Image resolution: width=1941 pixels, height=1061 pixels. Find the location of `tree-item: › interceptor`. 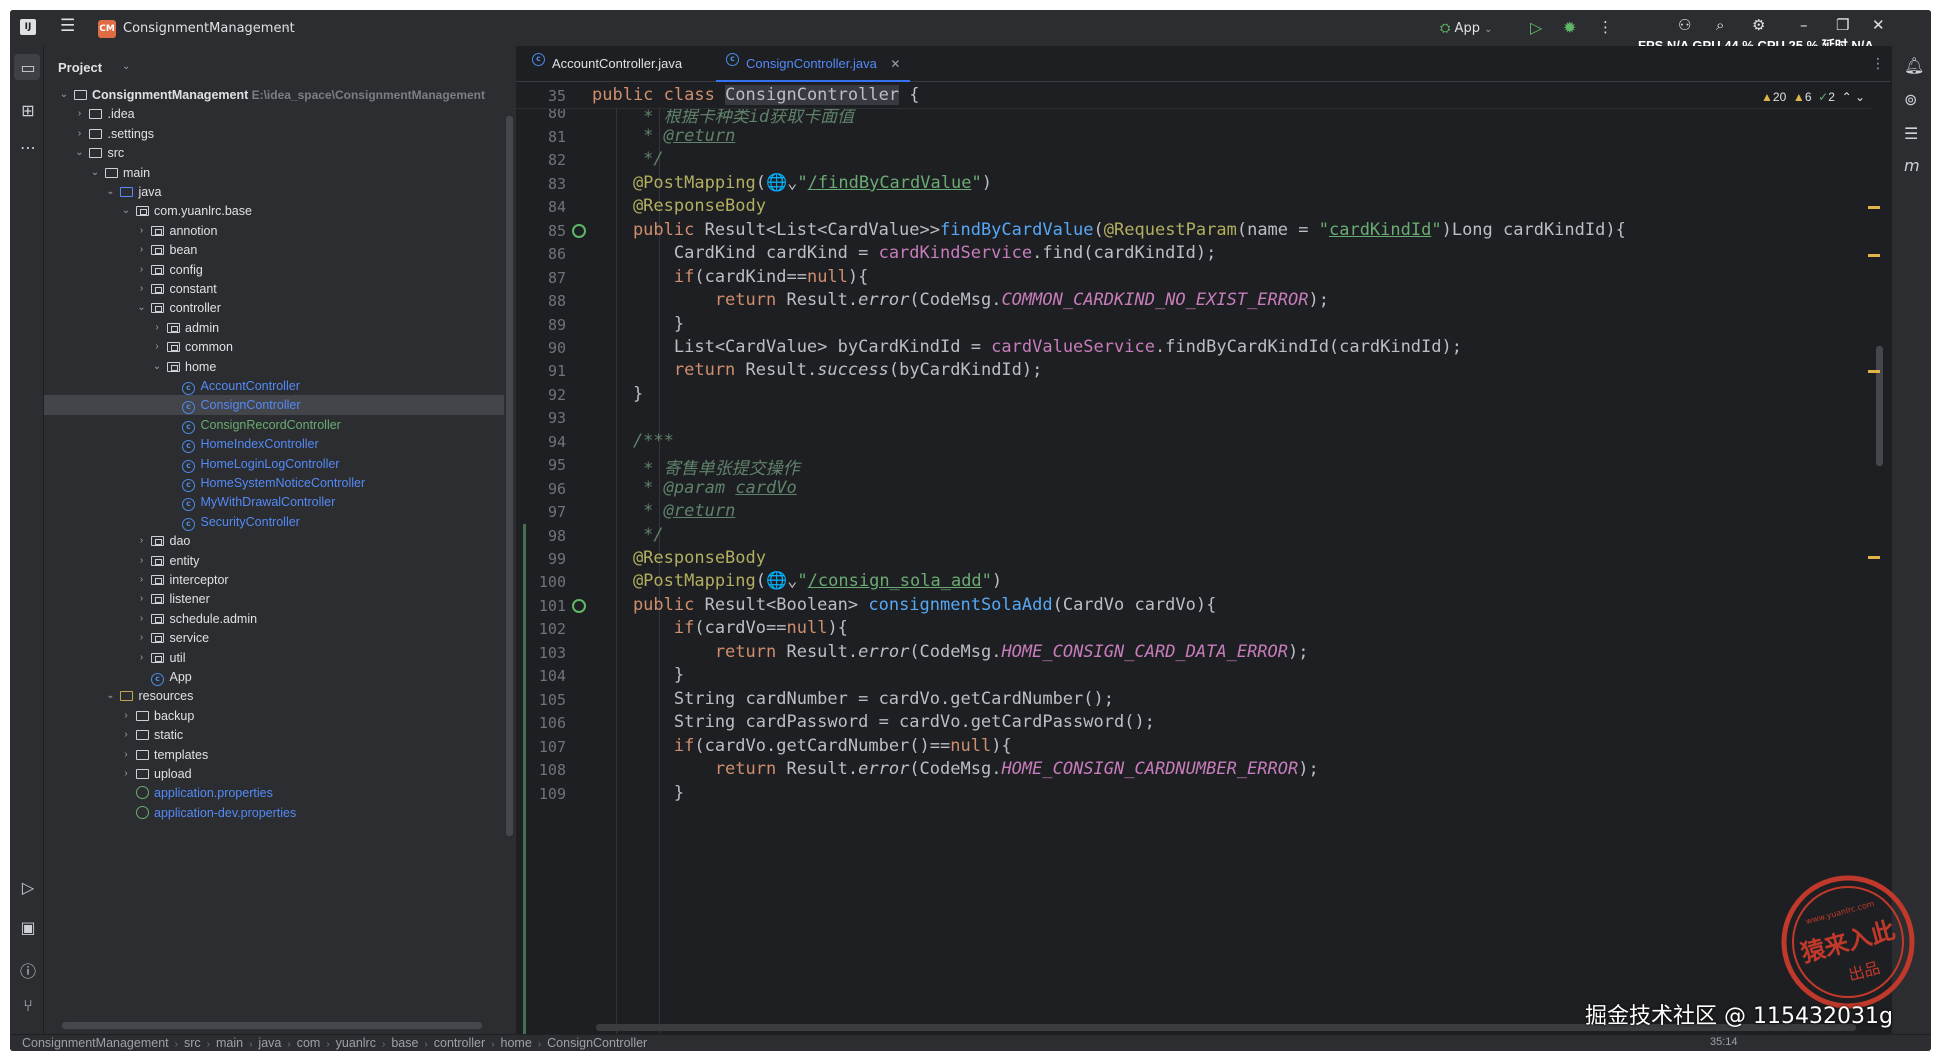

tree-item: › interceptor is located at coordinates (274, 580).